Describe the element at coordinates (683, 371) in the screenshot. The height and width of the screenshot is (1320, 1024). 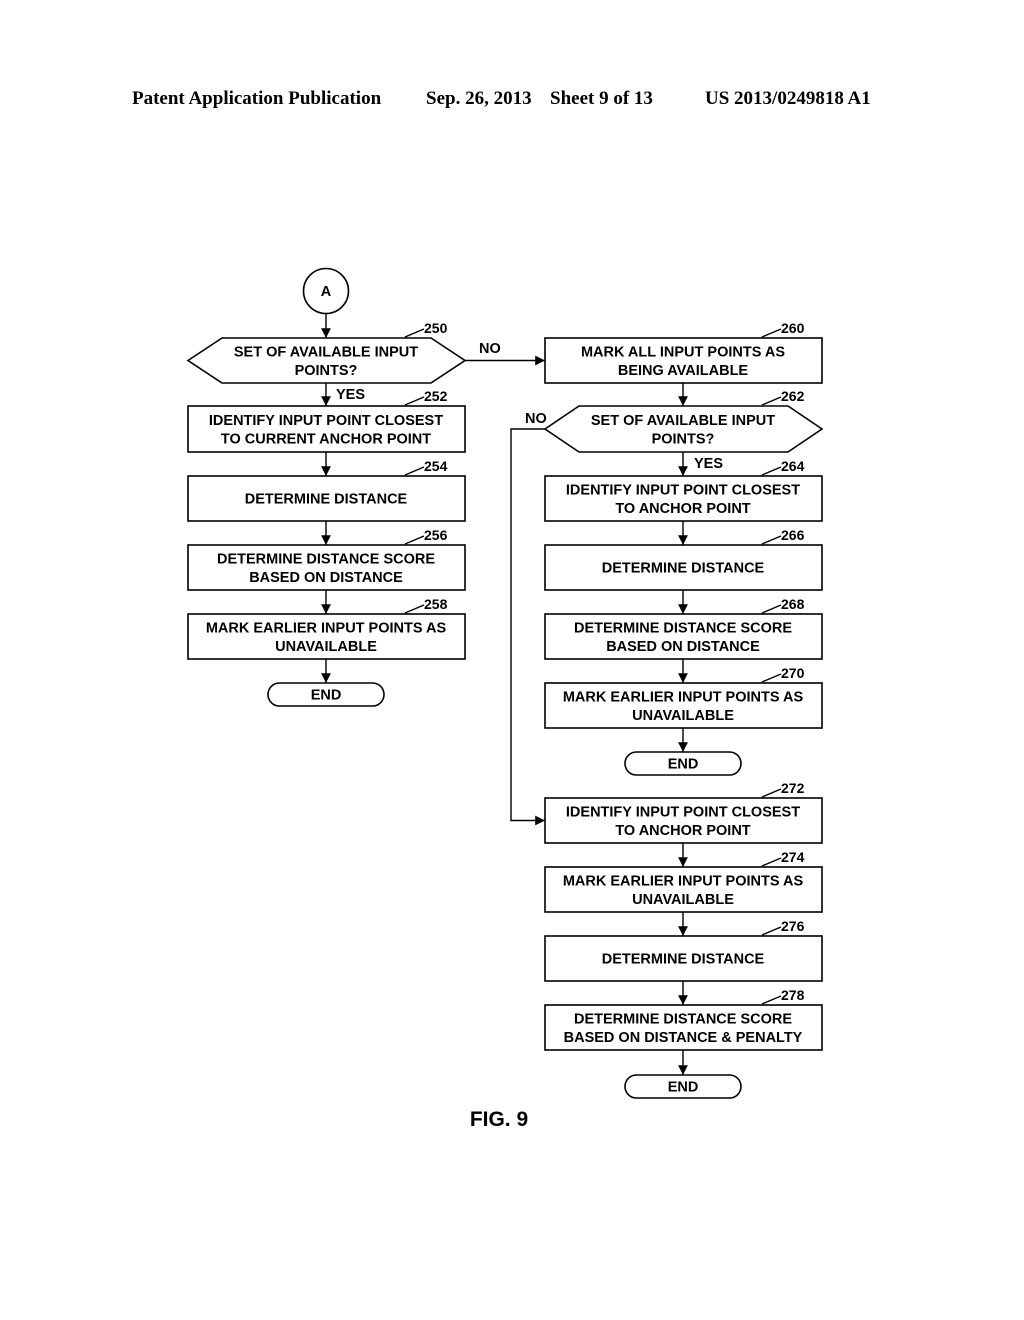
I see `node-text-line: BEING AVAILABLE` at that location.